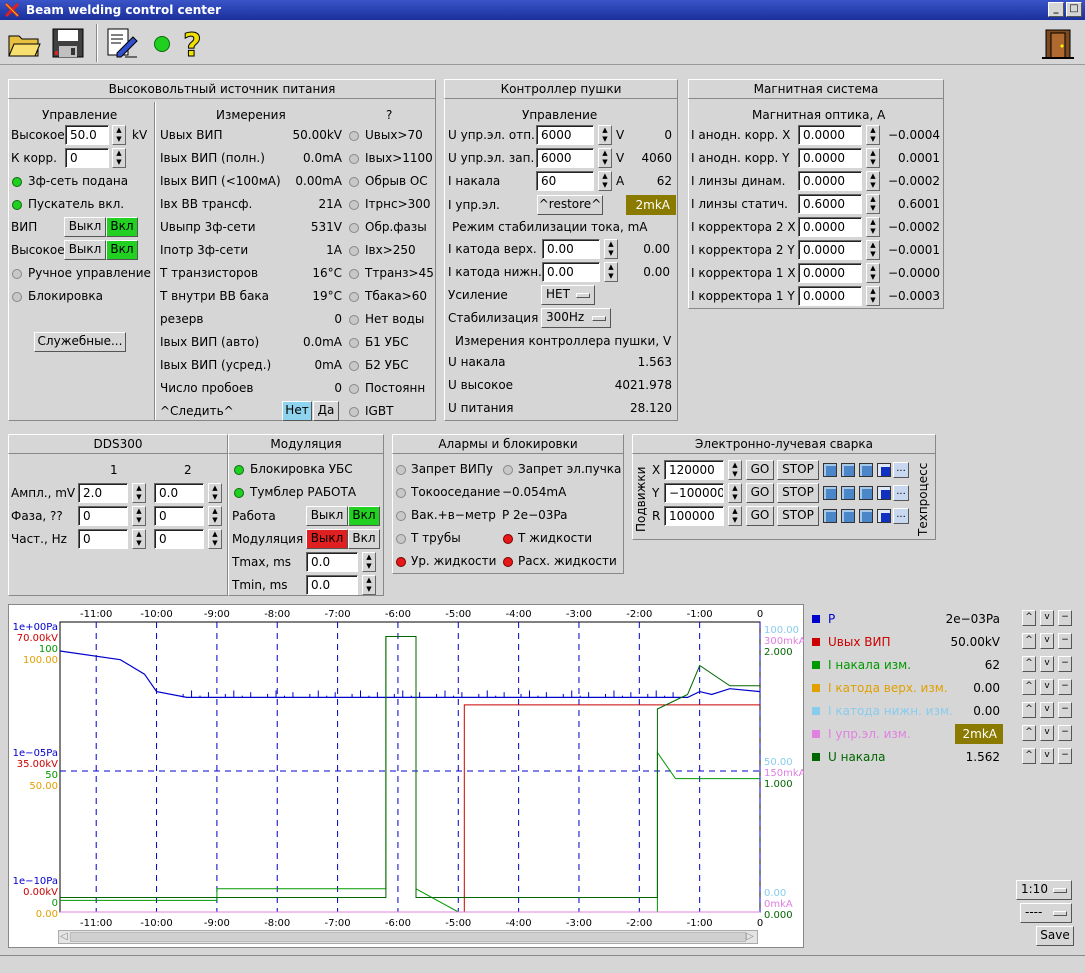 This screenshot has height=973, width=1085. What do you see at coordinates (750, 937) in the screenshot?
I see `scroll-right-icon: ▷` at bounding box center [750, 937].